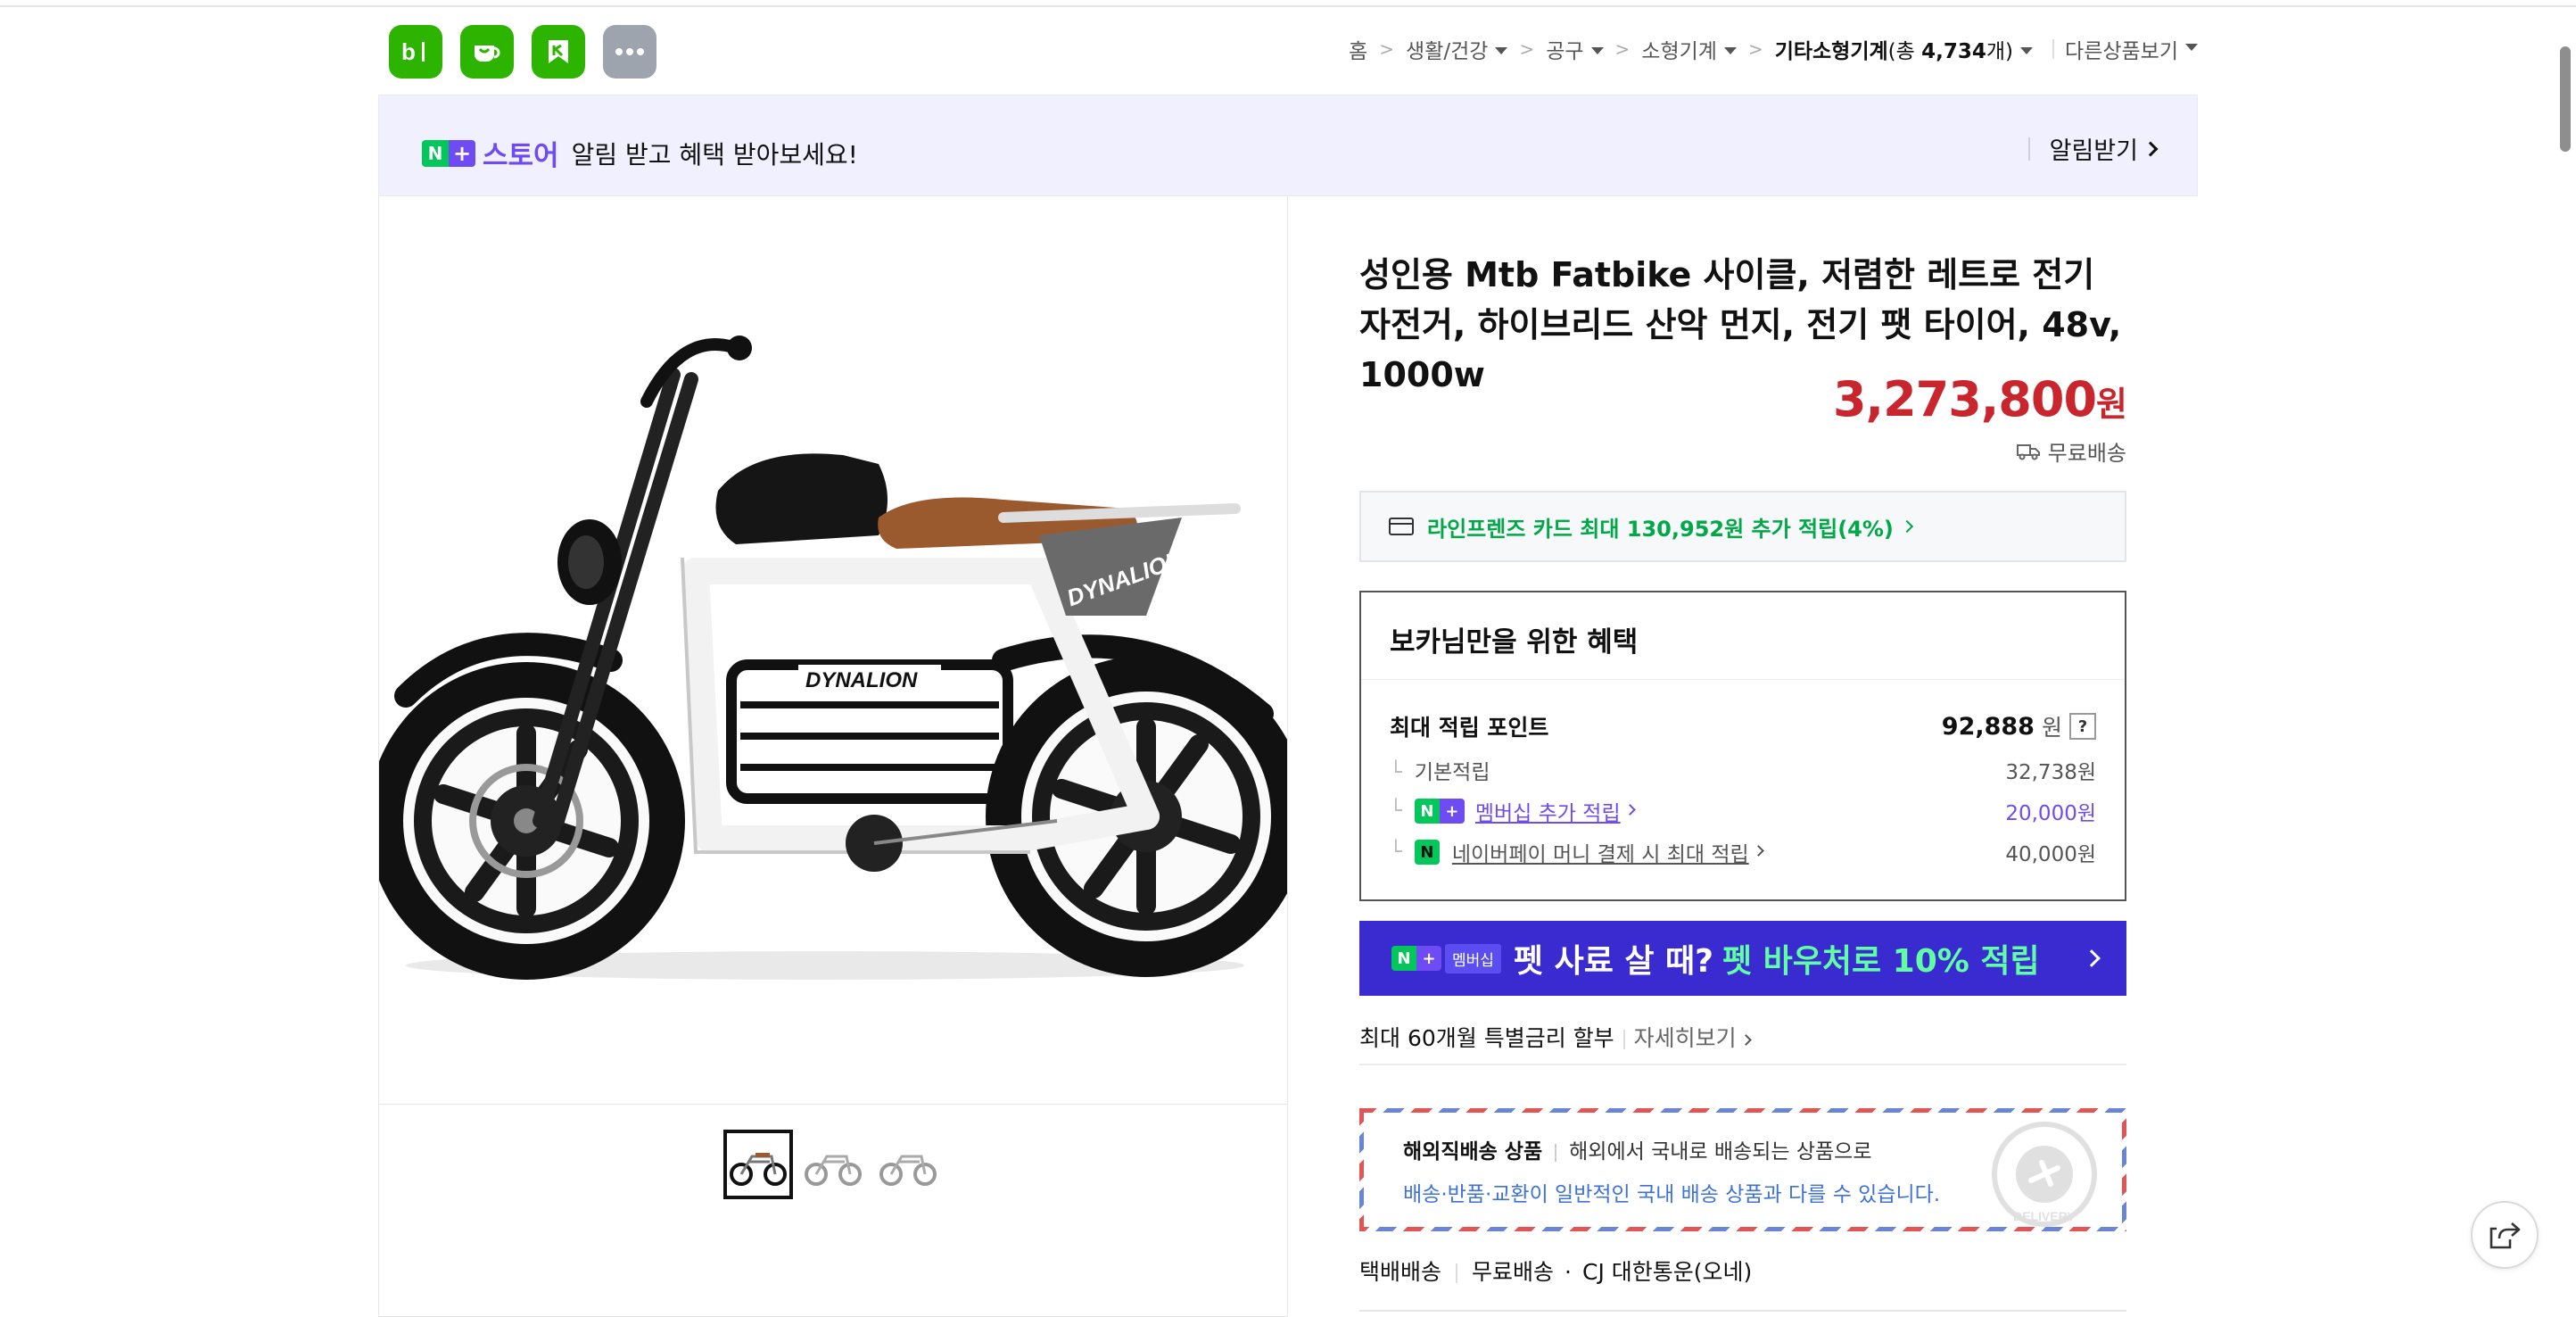  What do you see at coordinates (1743, 726) in the screenshot?
I see `max-points-row: 최대 적립 포인트 92,888 원?` at bounding box center [1743, 726].